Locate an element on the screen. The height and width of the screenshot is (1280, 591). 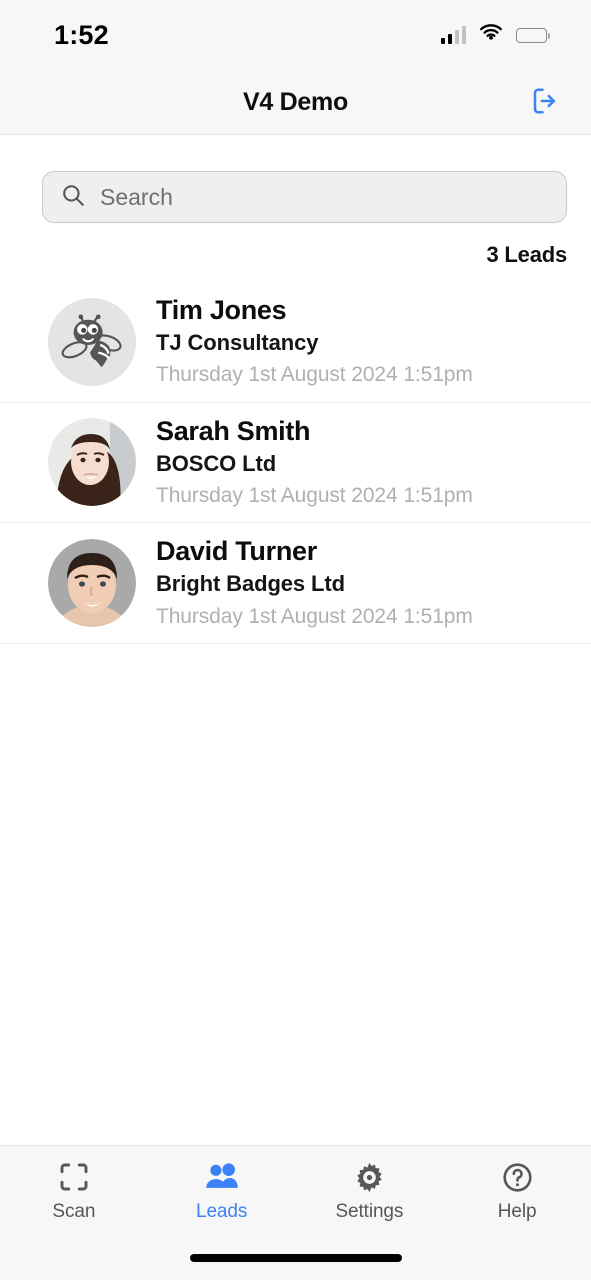
scan-frame-icon is located at coordinates (74, 1177).